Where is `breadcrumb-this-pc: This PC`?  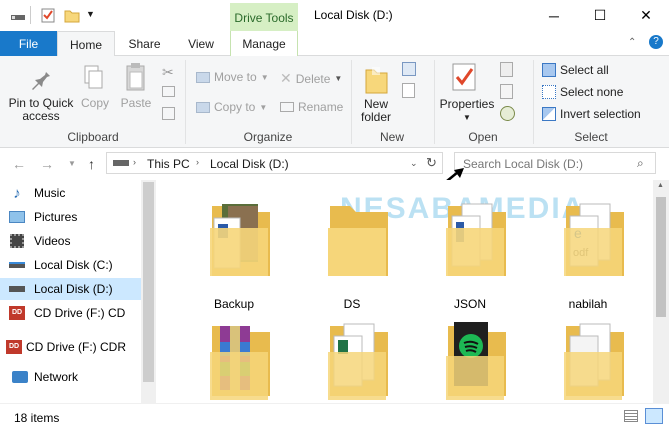
breadcrumb-this-pc: This PC is located at coordinates (168, 164).